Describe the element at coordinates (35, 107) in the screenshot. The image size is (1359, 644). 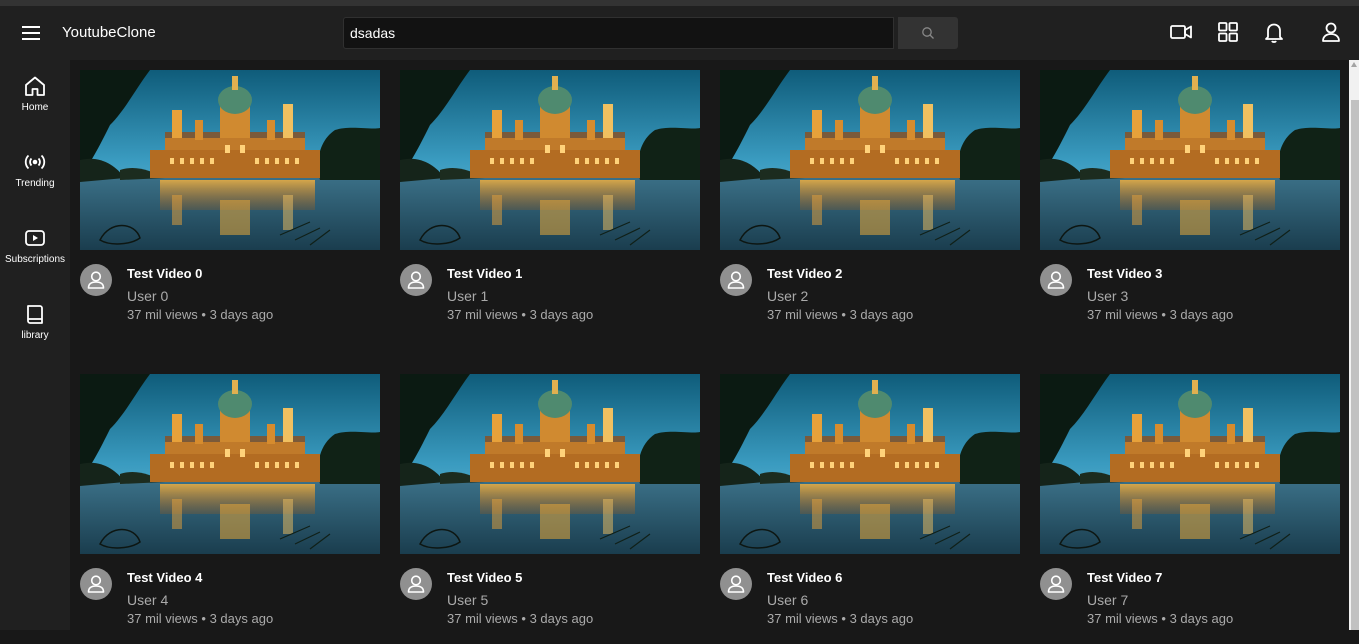
I see `sidebar-item-label: Home` at that location.